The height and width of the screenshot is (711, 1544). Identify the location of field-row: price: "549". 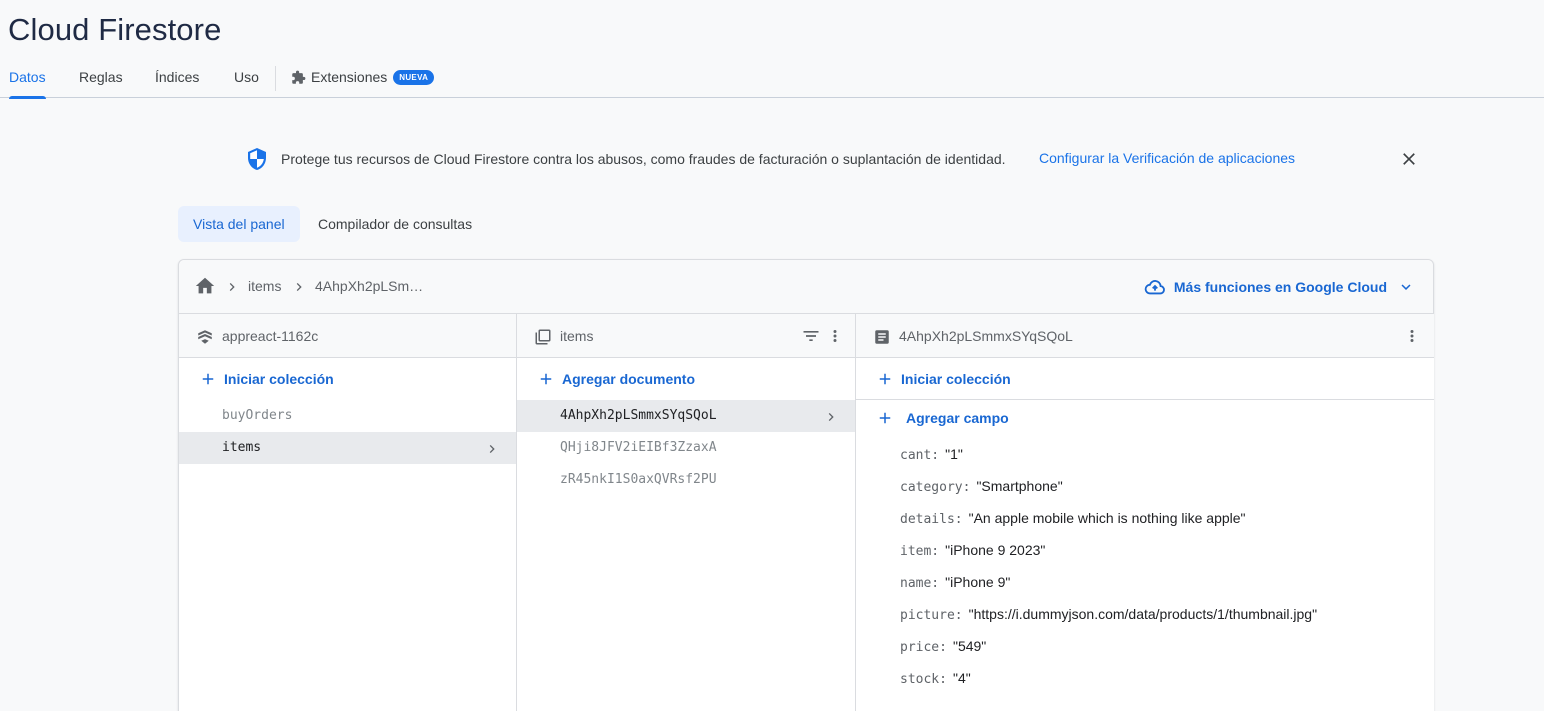
(943, 646).